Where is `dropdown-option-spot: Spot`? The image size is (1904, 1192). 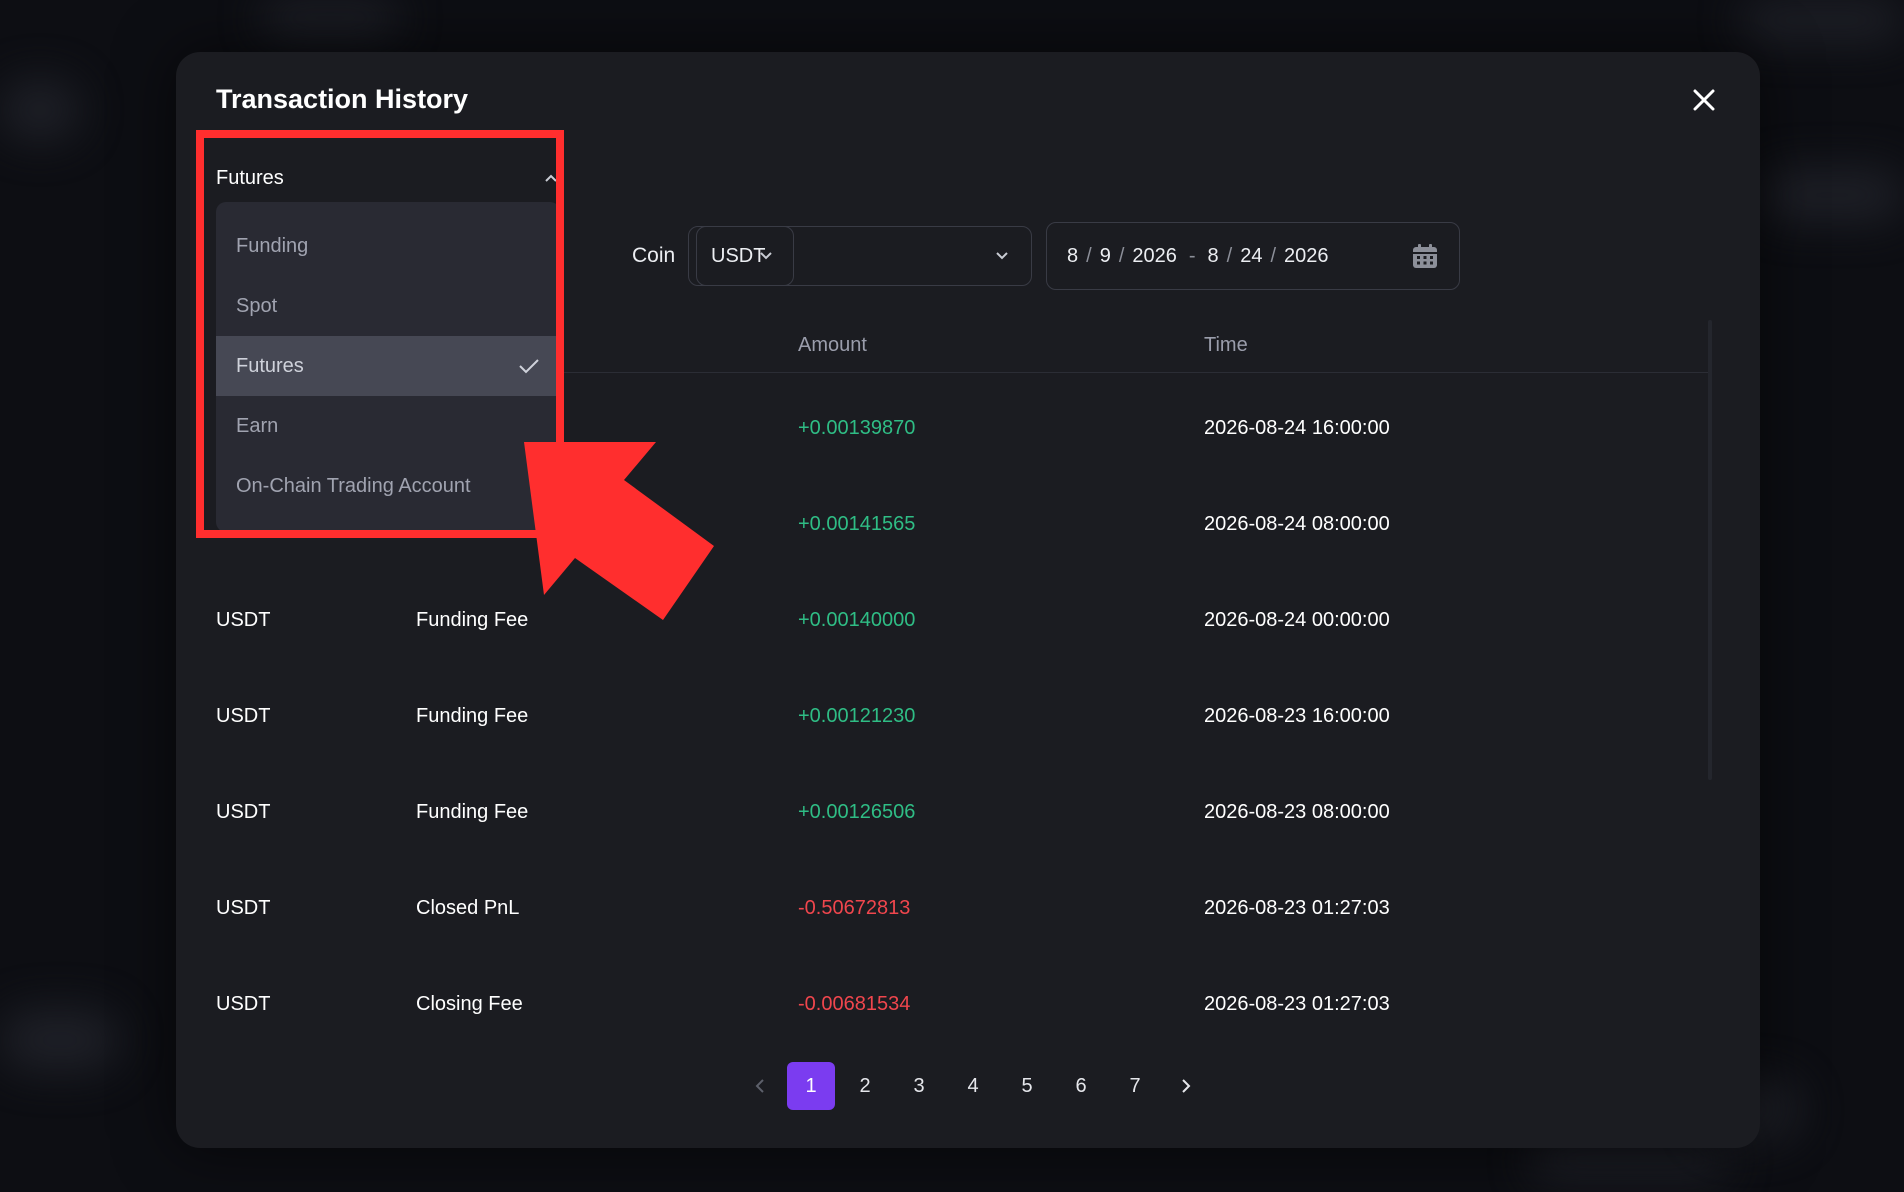 dropdown-option-spot: Spot is located at coordinates (388, 306).